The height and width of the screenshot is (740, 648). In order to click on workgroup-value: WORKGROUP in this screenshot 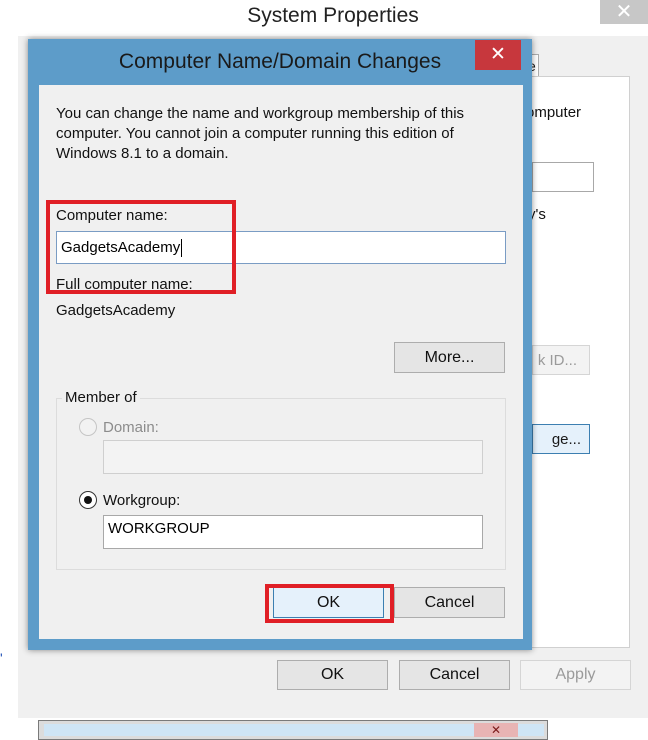, I will do `click(159, 528)`.